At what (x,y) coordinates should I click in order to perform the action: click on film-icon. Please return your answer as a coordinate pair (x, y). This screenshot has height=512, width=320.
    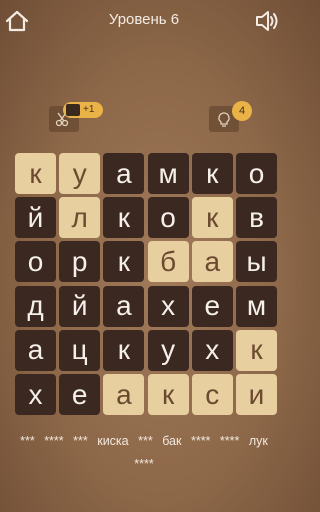
    Looking at the image, I should click on (73, 110).